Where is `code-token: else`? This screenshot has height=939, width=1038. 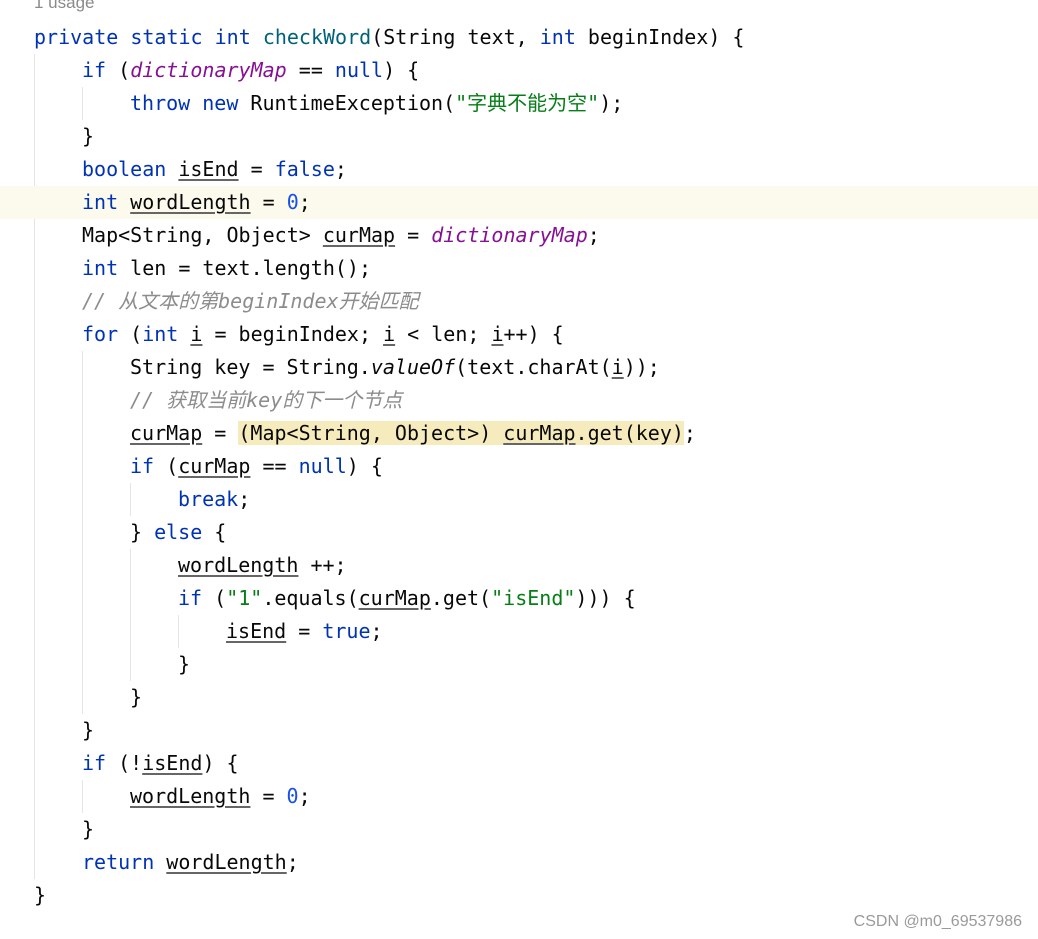
code-token: else is located at coordinates (178, 532).